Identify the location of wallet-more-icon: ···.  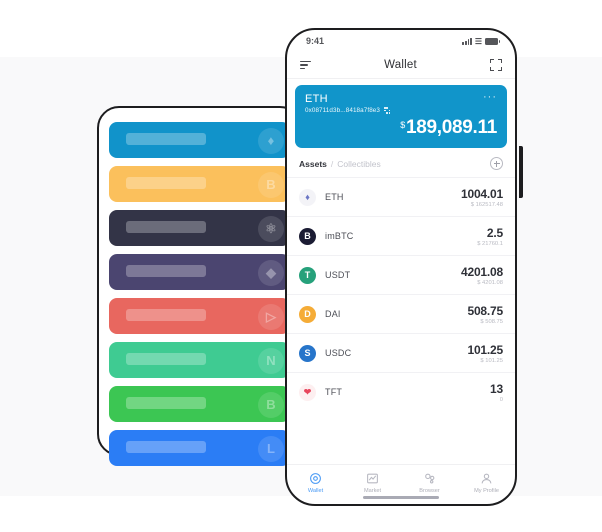
(490, 97).